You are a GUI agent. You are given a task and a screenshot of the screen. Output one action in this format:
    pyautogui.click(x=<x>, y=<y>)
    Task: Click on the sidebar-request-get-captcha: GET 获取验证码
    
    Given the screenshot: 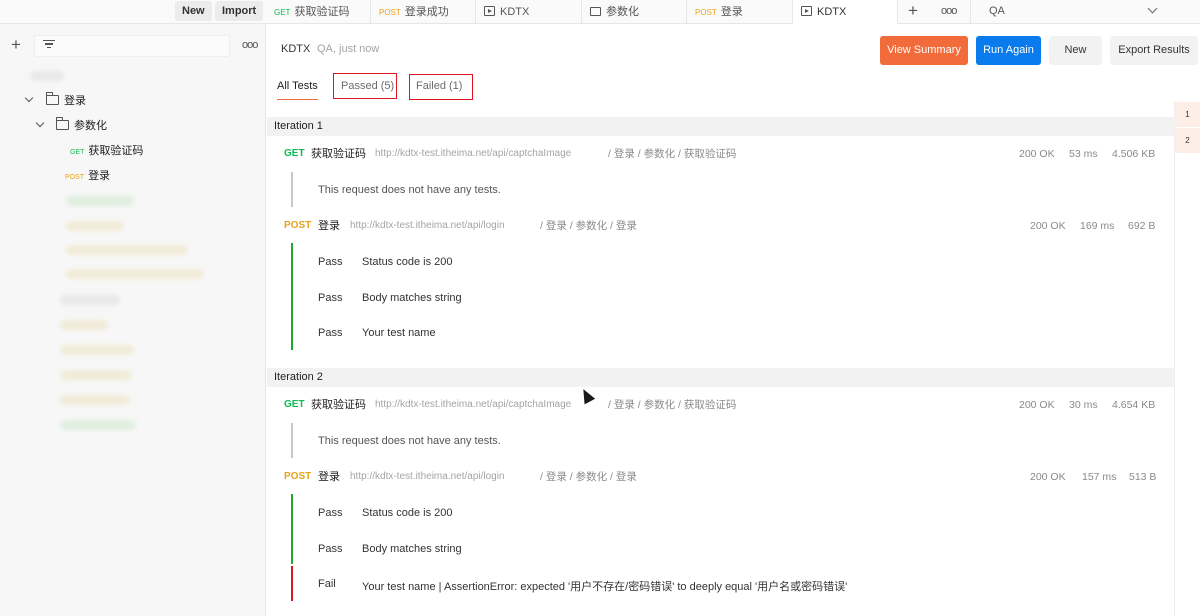 What is the action you would take?
    pyautogui.click(x=106, y=151)
    